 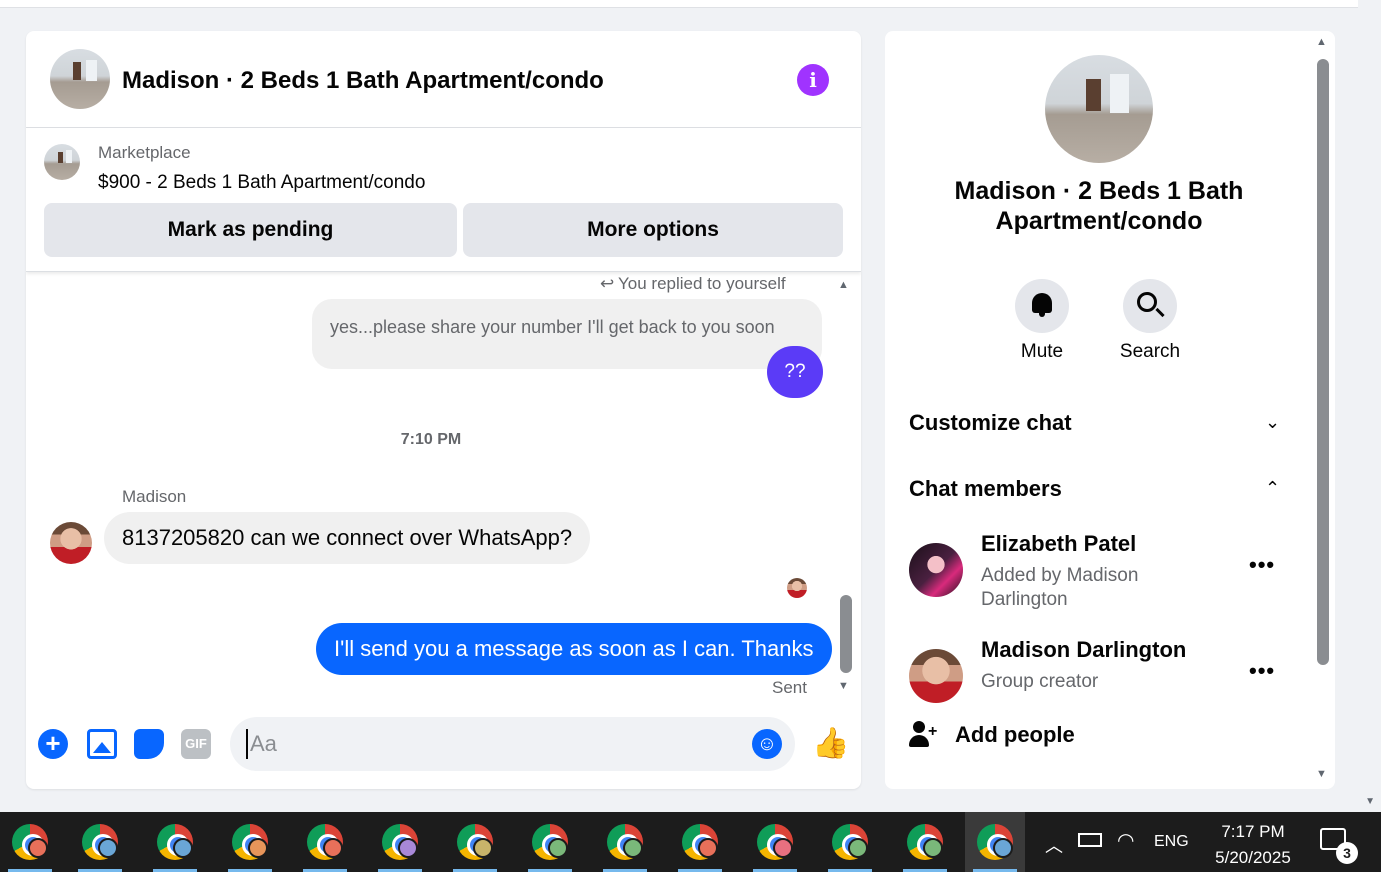 I want to click on sender-name: Madison, so click(x=154, y=496).